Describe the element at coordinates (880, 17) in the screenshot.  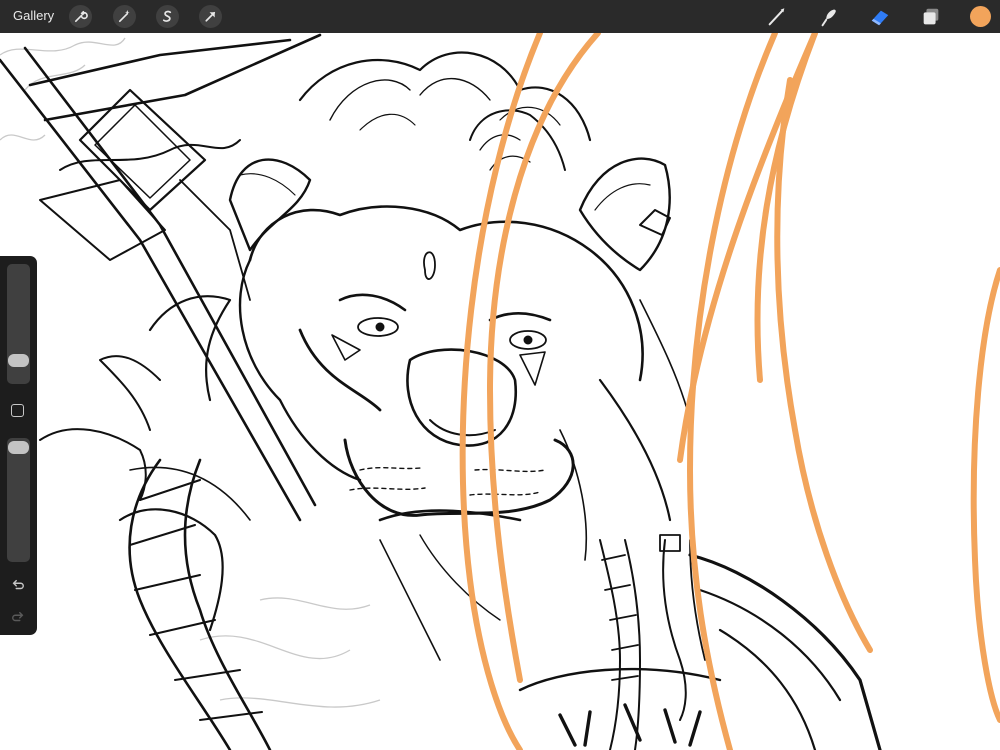
I see `eraser-icon` at that location.